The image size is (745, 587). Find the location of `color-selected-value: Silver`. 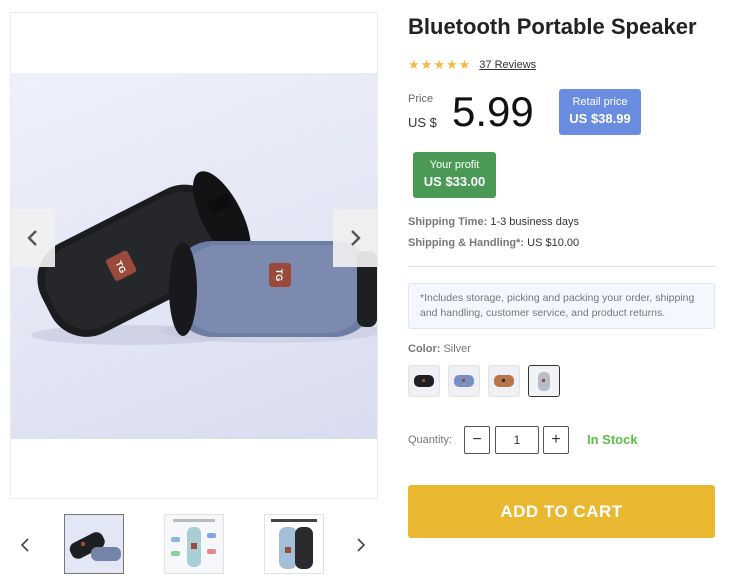

color-selected-value: Silver is located at coordinates (457, 349).